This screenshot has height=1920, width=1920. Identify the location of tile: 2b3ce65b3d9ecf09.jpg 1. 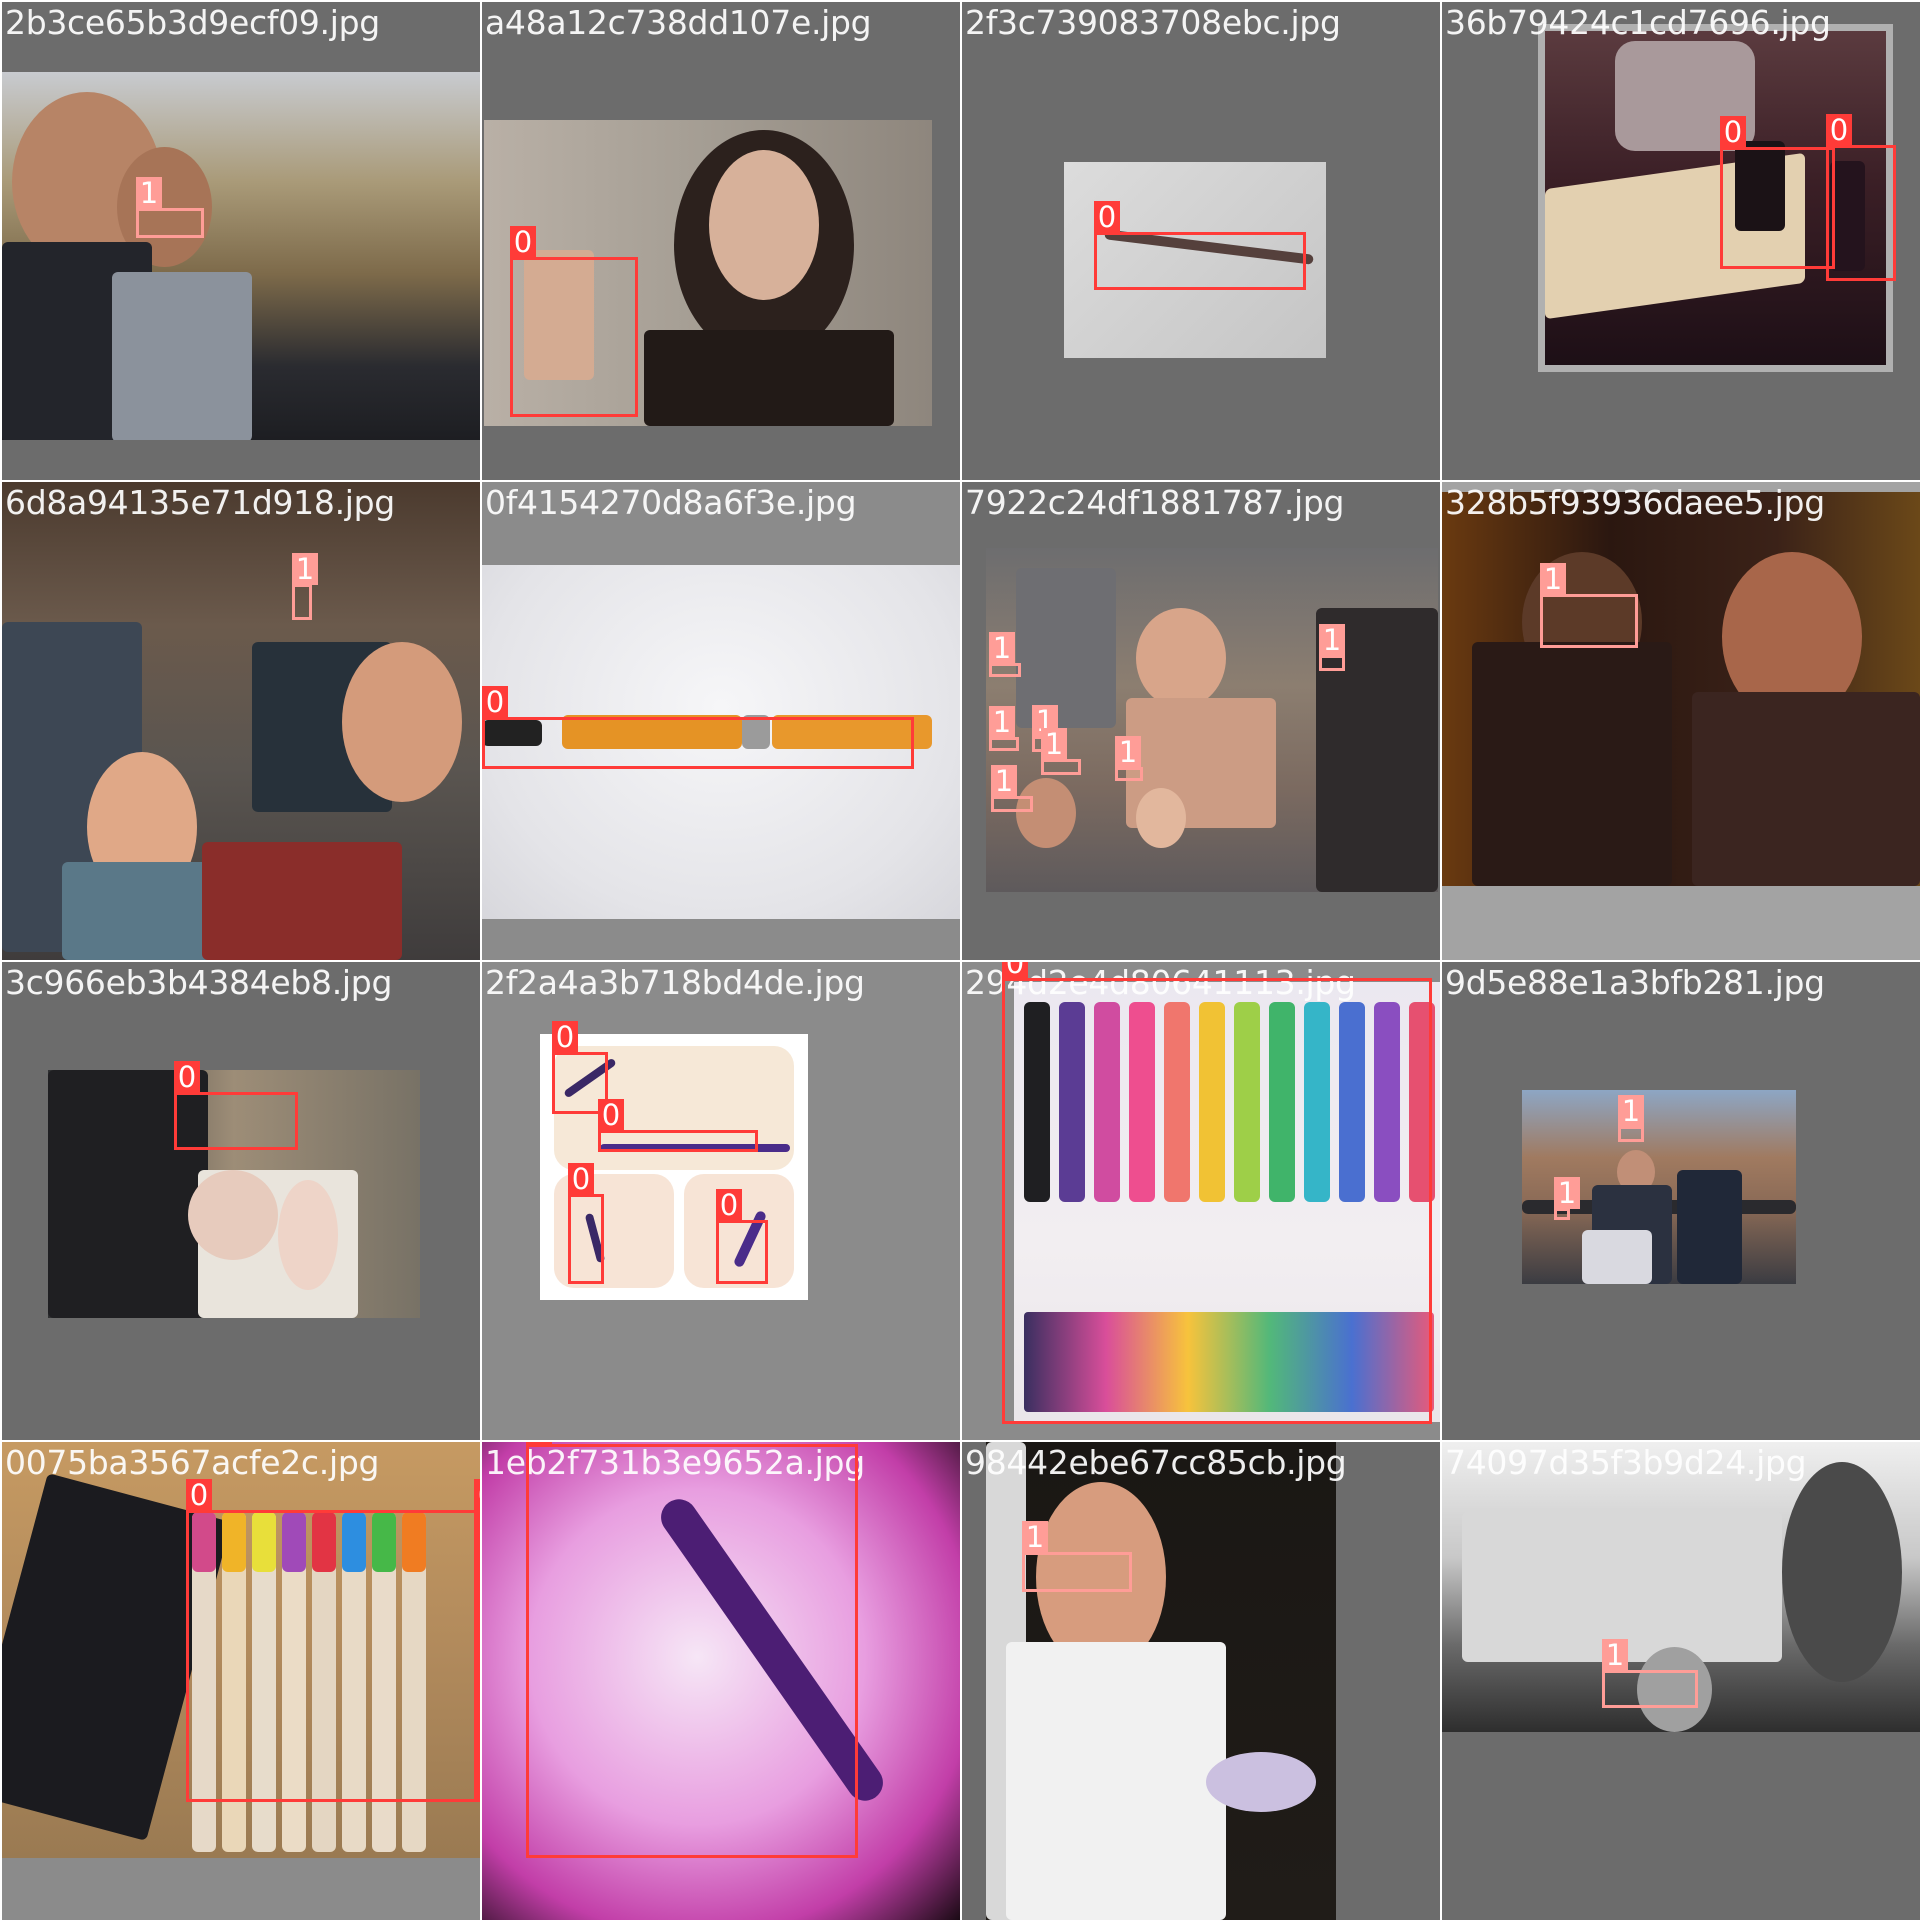
(241, 241).